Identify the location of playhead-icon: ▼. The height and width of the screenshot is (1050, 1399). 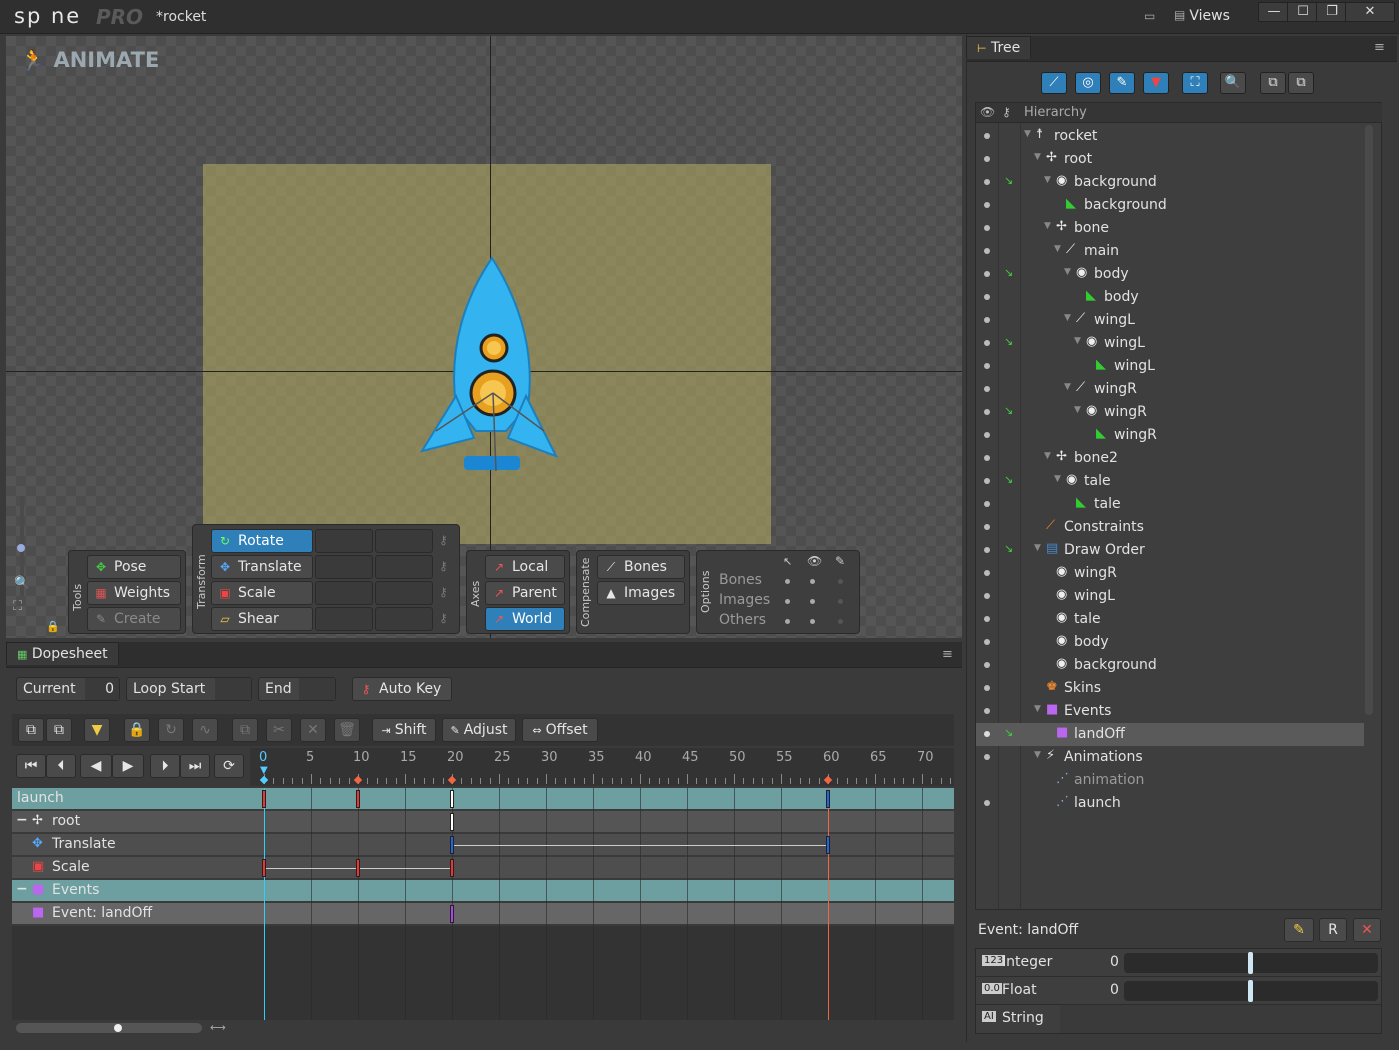
(264, 770).